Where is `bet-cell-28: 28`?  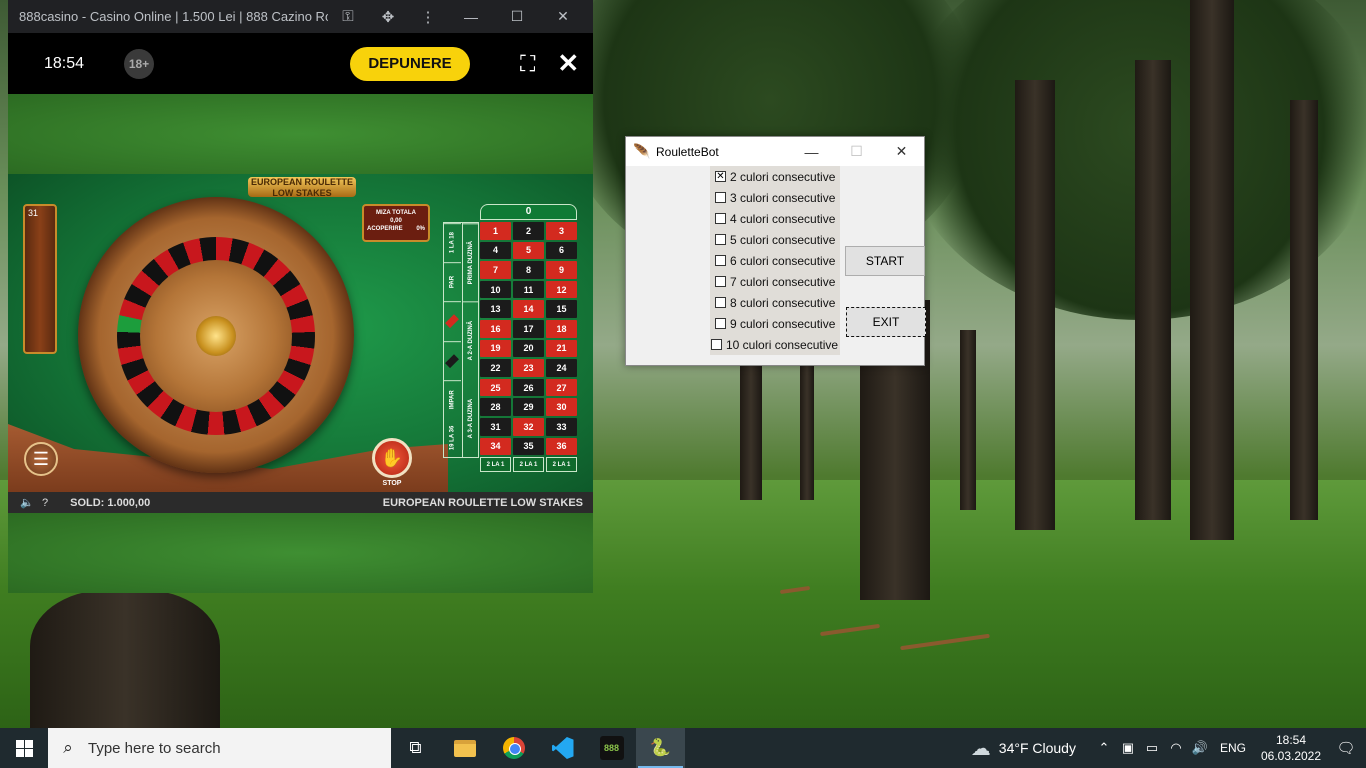
bet-cell-28: 28 is located at coordinates (495, 407).